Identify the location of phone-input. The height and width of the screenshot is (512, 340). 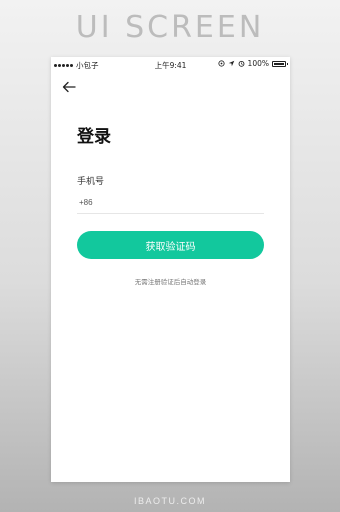
(182, 202).